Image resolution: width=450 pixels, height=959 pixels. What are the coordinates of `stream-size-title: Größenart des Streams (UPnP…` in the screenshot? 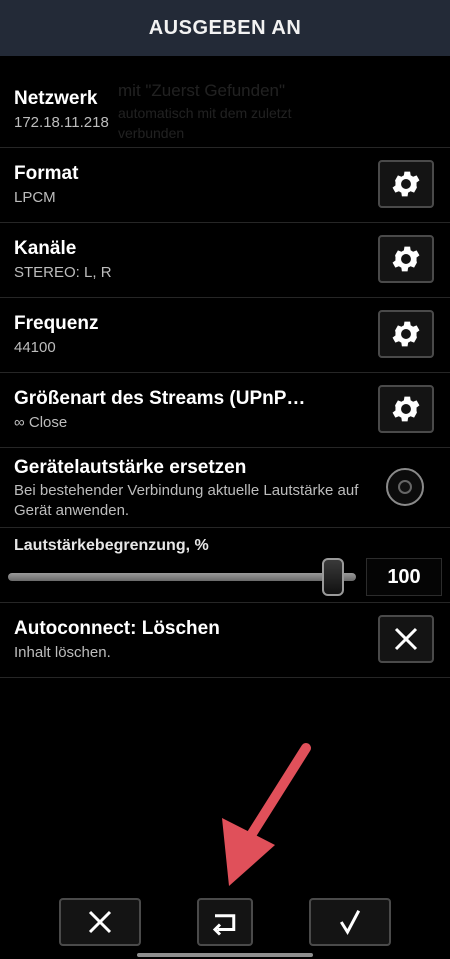 It's located at (160, 398).